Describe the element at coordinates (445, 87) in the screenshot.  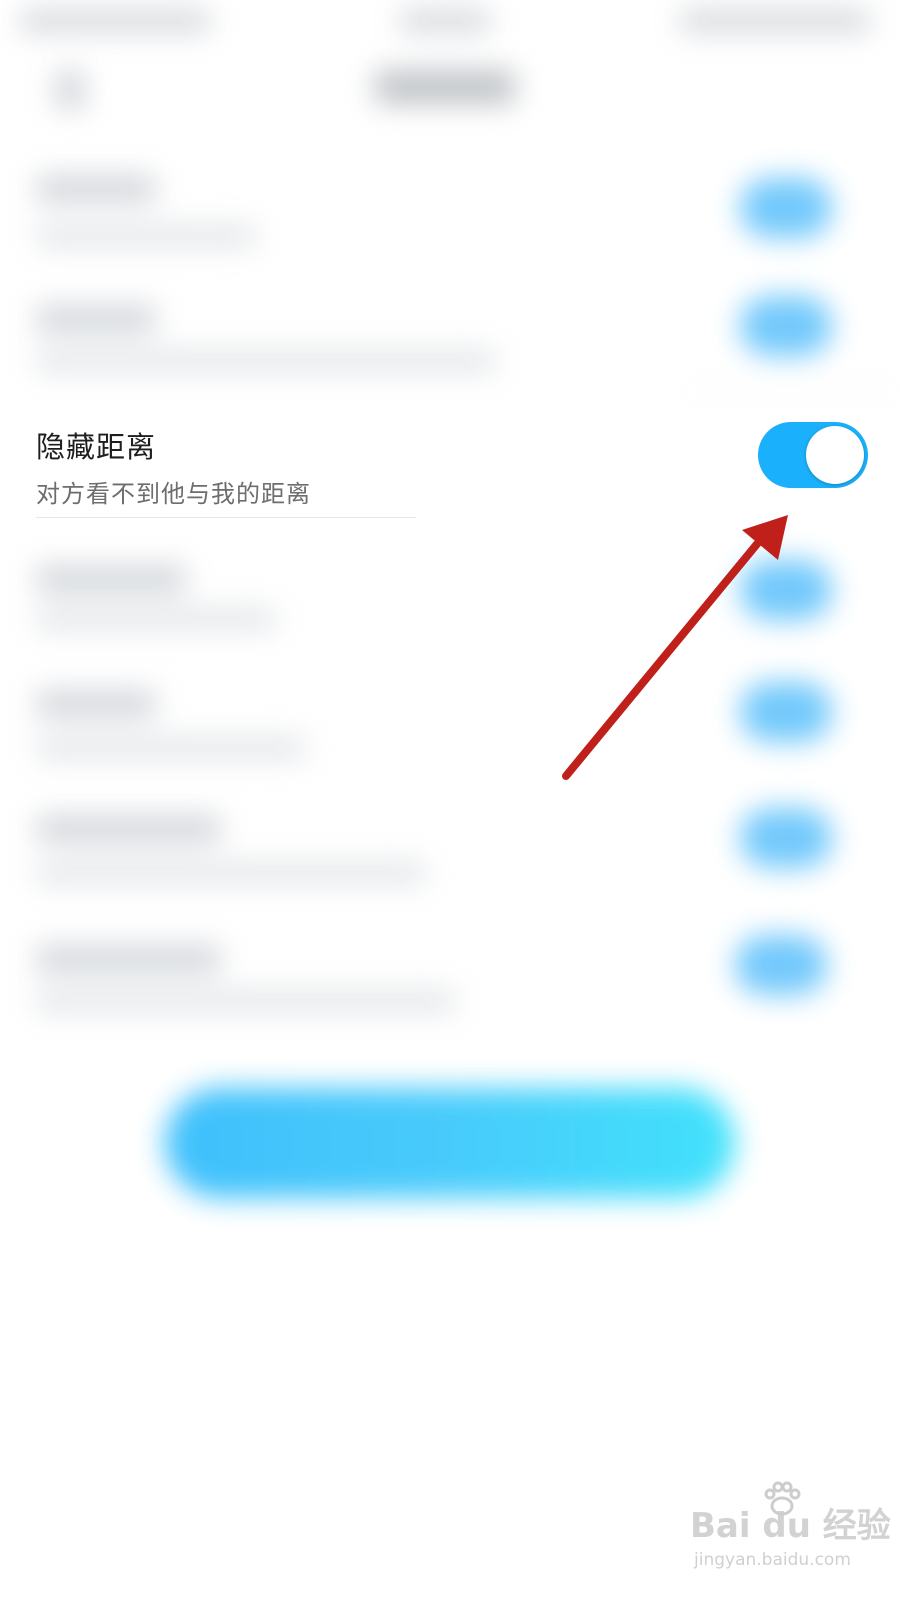
I see `page-title-blur` at that location.